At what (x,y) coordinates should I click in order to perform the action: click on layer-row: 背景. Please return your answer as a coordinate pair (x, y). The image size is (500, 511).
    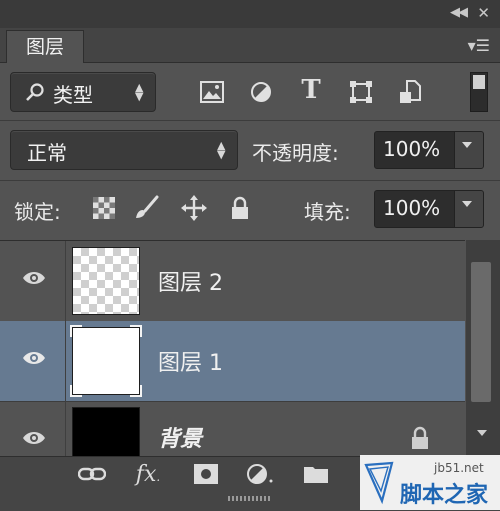
    Looking at the image, I should click on (232, 429).